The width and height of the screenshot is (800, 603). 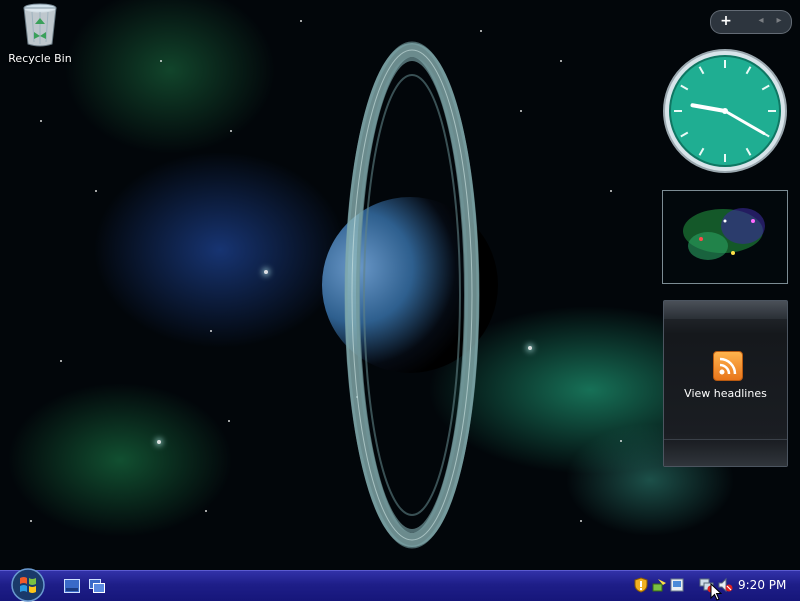 What do you see at coordinates (764, 585) in the screenshot?
I see `taskbar-clock: 9:20 PM` at bounding box center [764, 585].